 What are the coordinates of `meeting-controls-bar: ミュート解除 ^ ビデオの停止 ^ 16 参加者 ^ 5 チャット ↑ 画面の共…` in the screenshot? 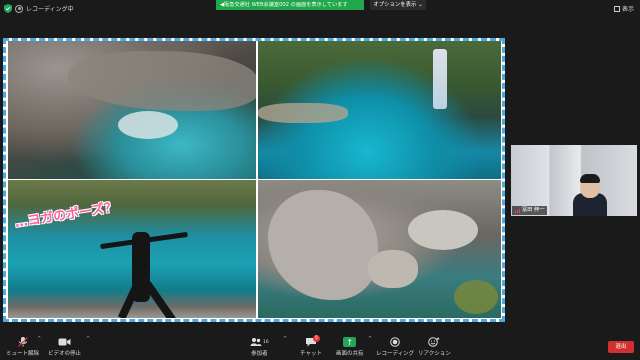 It's located at (320, 346).